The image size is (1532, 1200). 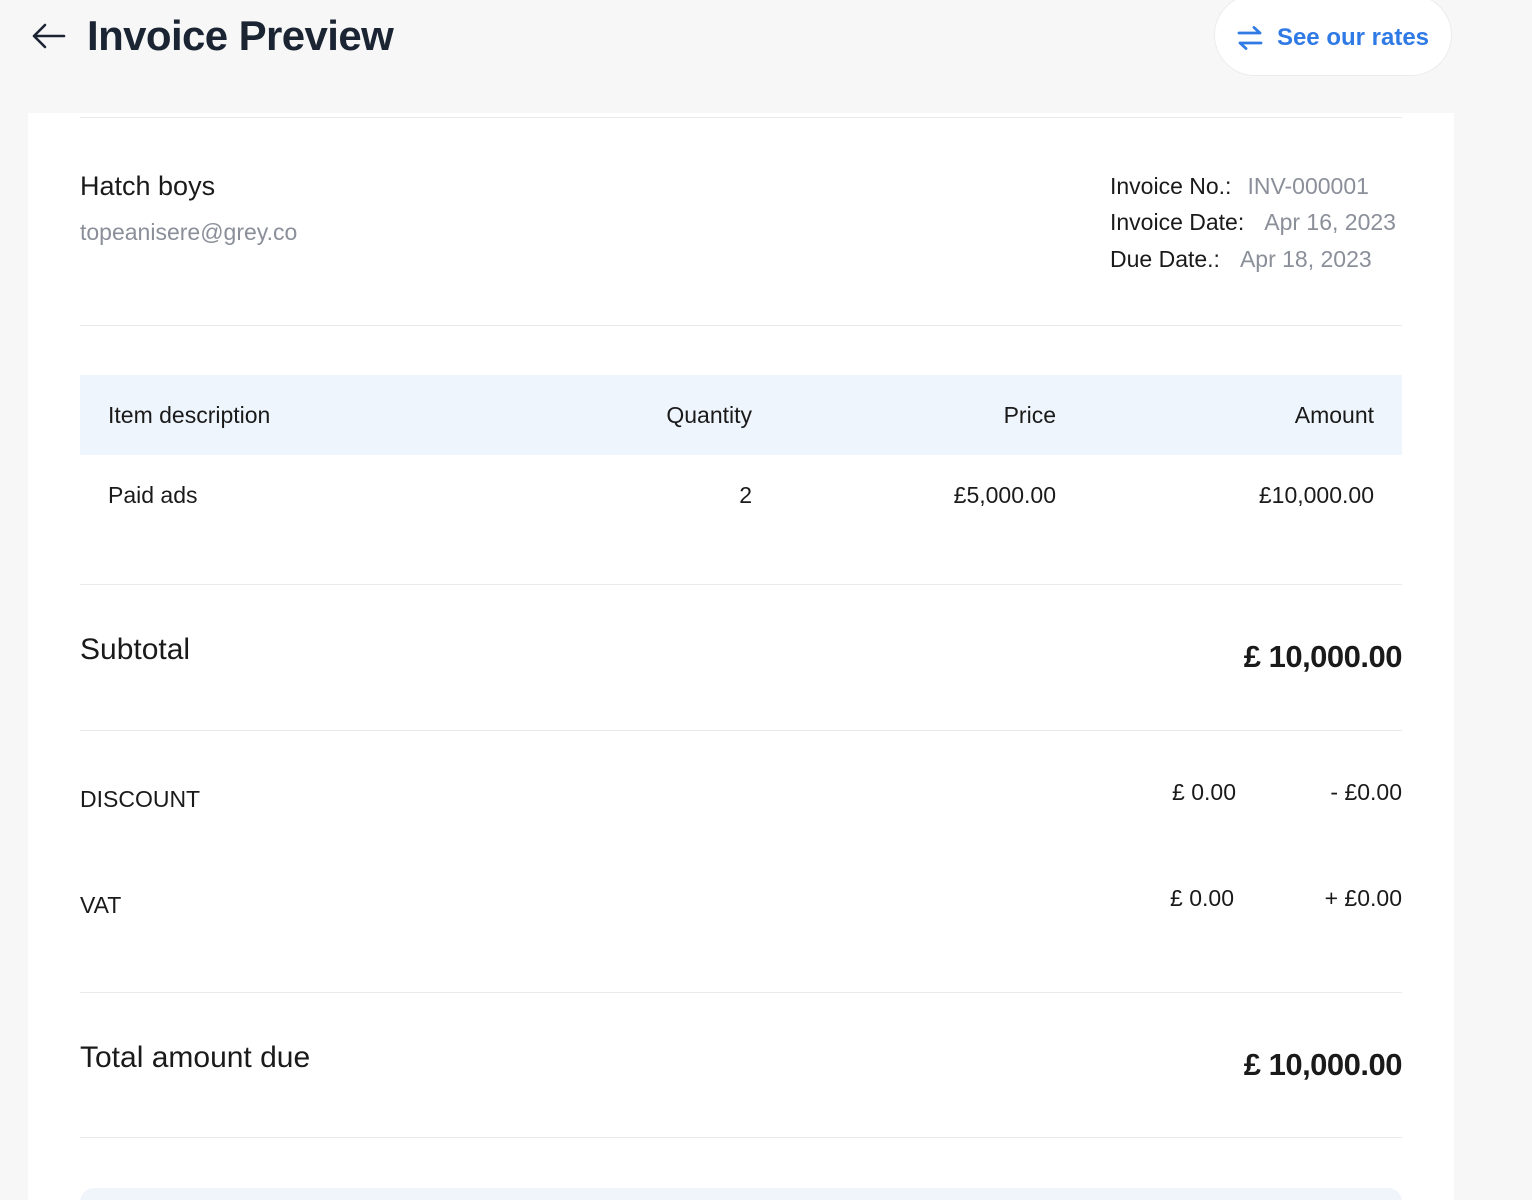 I want to click on see-our-rates-label: See our rates, so click(x=1353, y=37).